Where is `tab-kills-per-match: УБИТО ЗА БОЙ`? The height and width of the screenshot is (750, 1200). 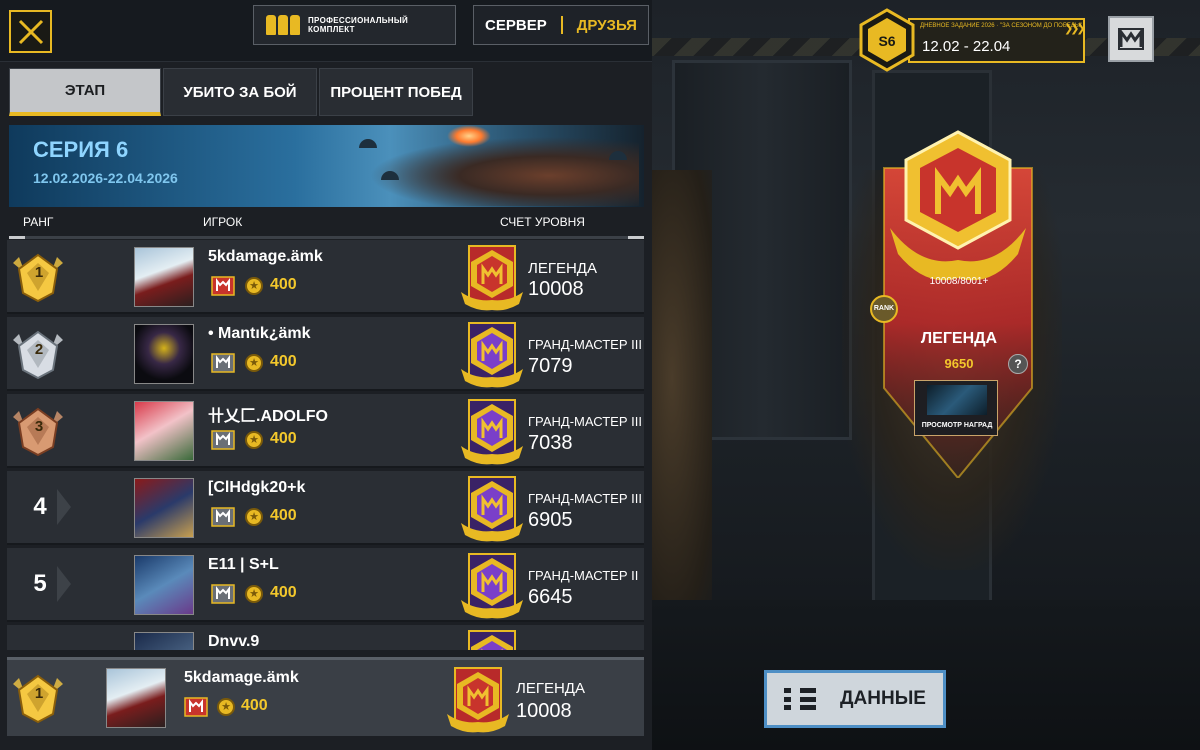
tab-kills-per-match: УБИТО ЗА БОЙ is located at coordinates (240, 92).